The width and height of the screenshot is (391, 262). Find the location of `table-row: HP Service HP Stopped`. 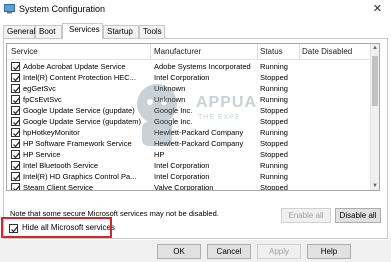

table-row: HP Service HP Stopped is located at coordinates (193, 154).